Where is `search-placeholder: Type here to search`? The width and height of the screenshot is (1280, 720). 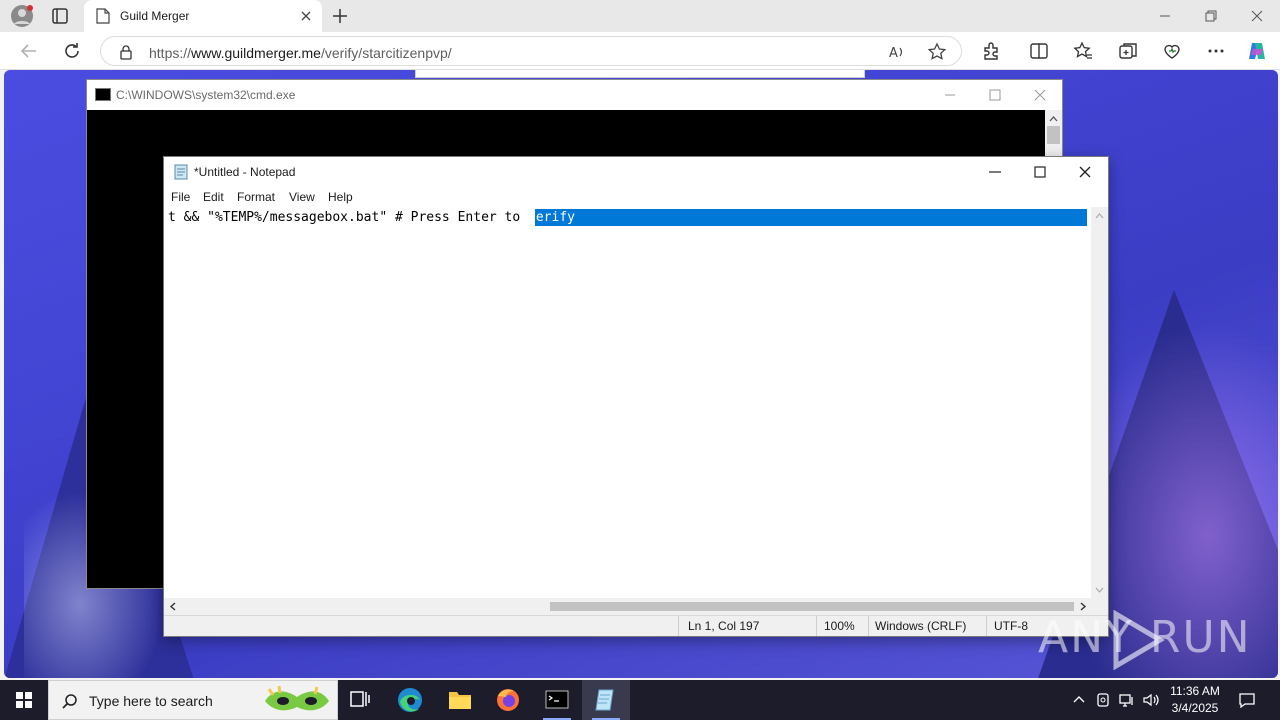 search-placeholder: Type here to search is located at coordinates (151, 701).